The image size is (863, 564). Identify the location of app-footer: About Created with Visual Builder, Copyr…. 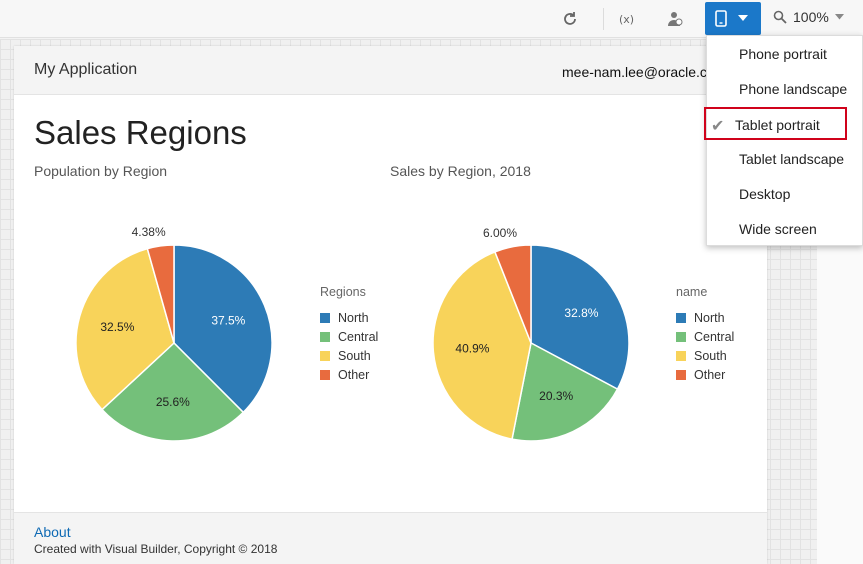
(390, 538).